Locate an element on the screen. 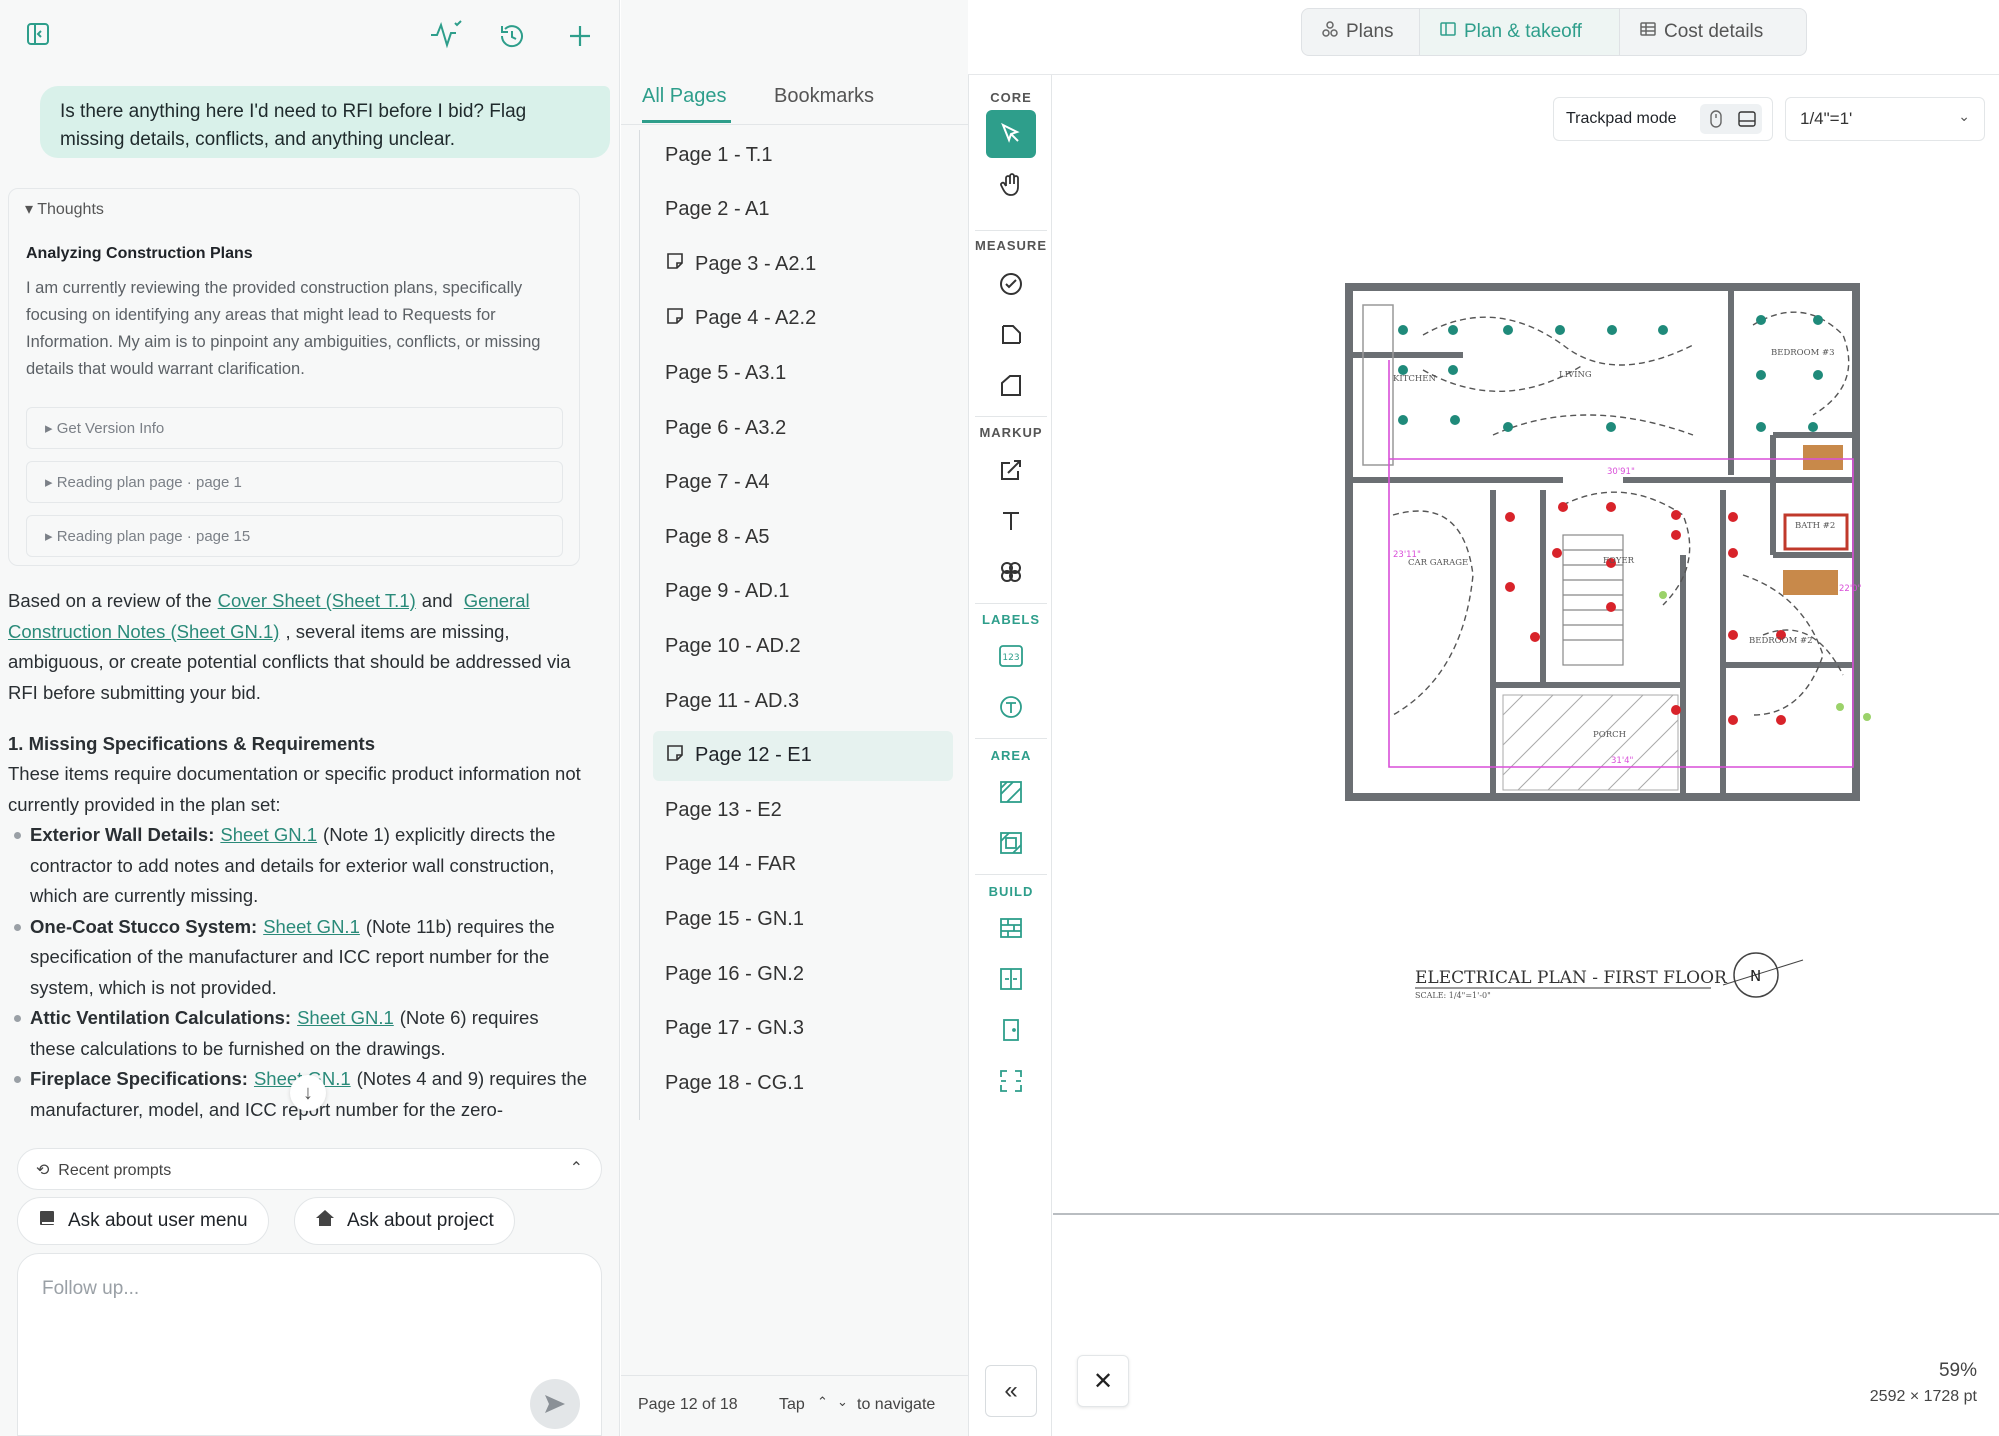  page-list-item: Page 13 - E2 is located at coordinates (803, 810).